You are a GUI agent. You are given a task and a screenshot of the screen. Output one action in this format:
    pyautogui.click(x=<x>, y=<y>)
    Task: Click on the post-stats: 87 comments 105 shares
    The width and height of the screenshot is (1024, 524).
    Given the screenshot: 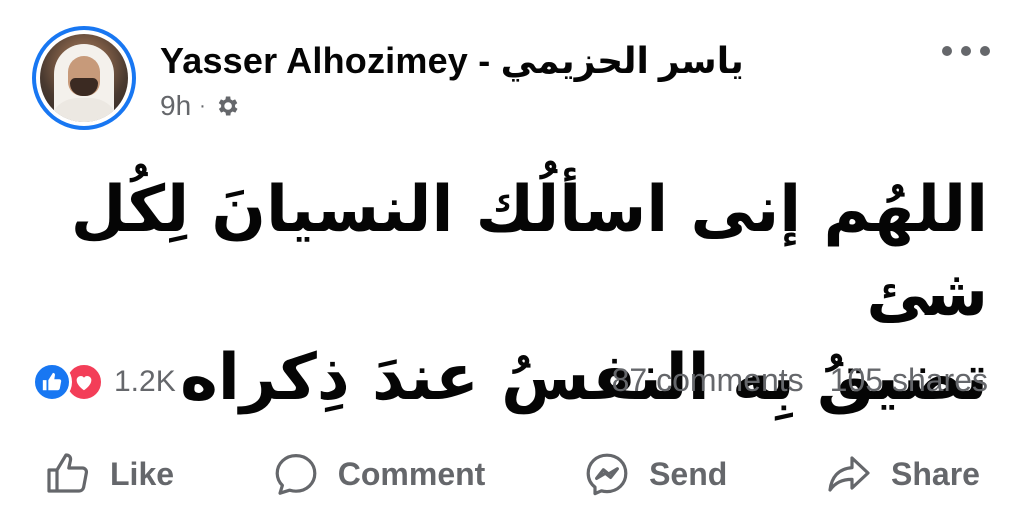 What is the action you would take?
    pyautogui.click(x=800, y=380)
    